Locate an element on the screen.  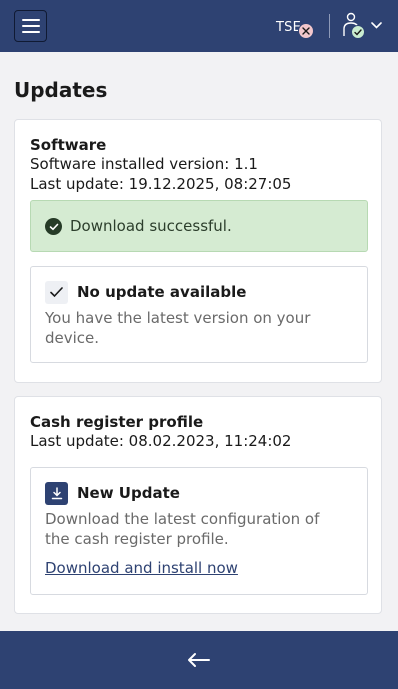
checkmark-icon is located at coordinates (56, 292).